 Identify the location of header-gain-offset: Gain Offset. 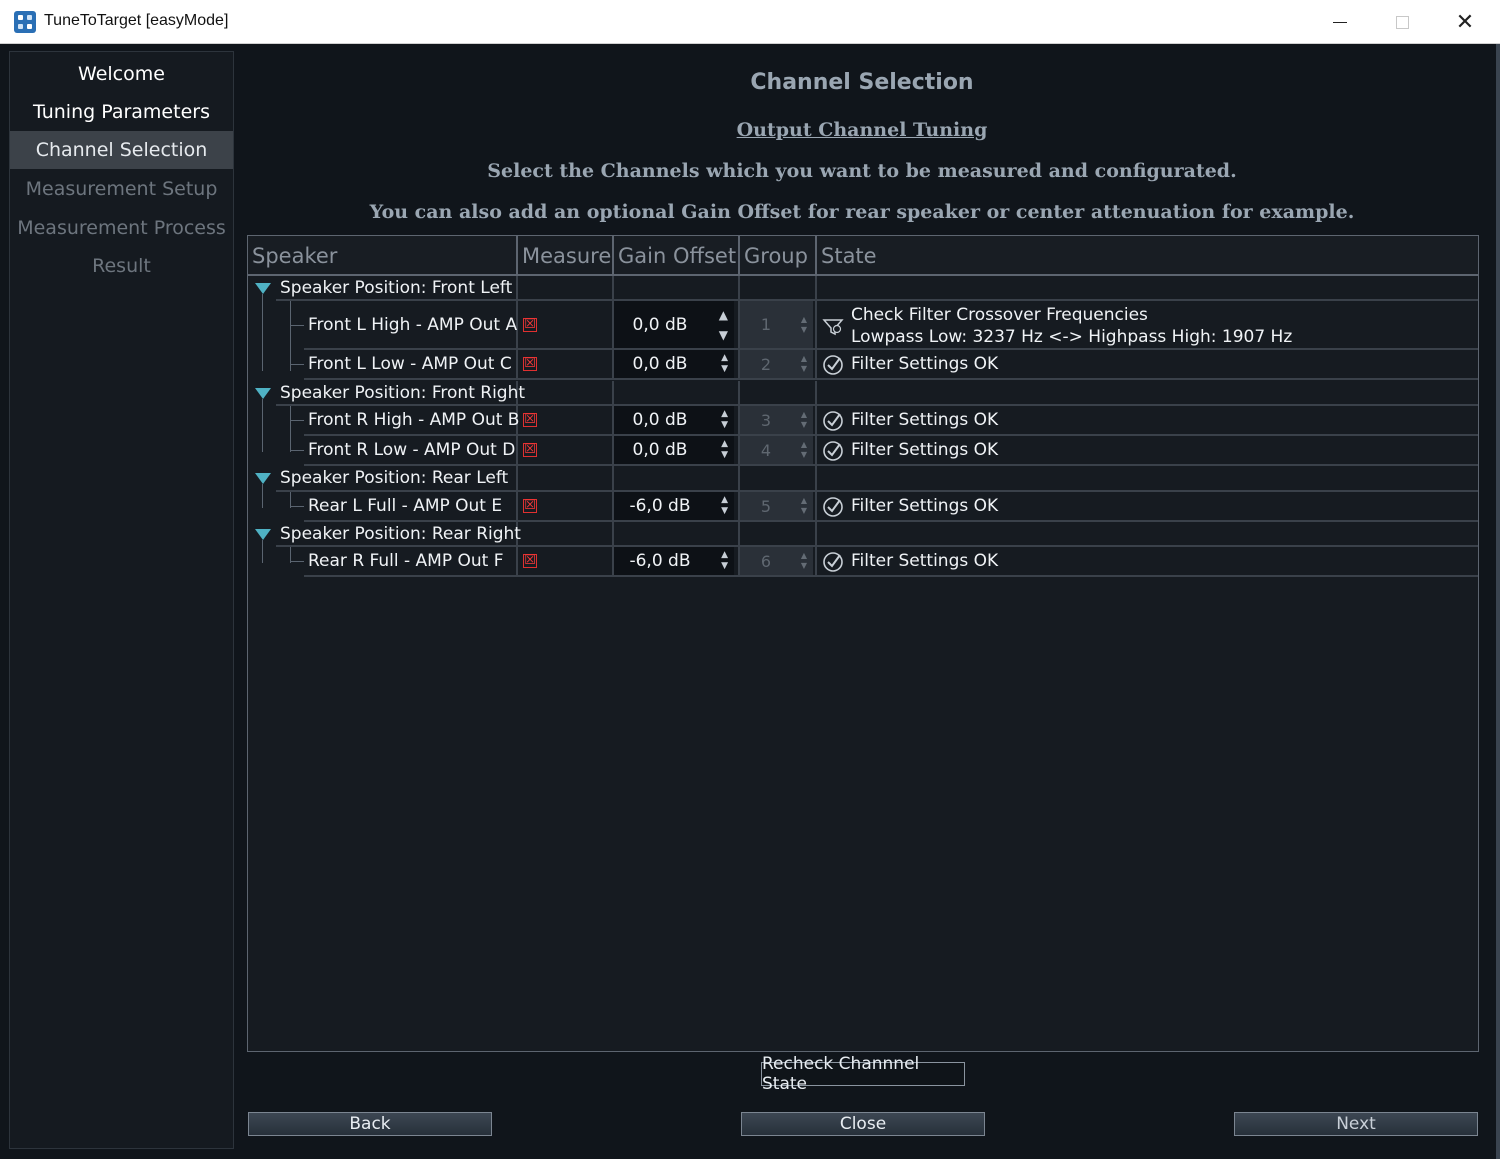
(677, 256).